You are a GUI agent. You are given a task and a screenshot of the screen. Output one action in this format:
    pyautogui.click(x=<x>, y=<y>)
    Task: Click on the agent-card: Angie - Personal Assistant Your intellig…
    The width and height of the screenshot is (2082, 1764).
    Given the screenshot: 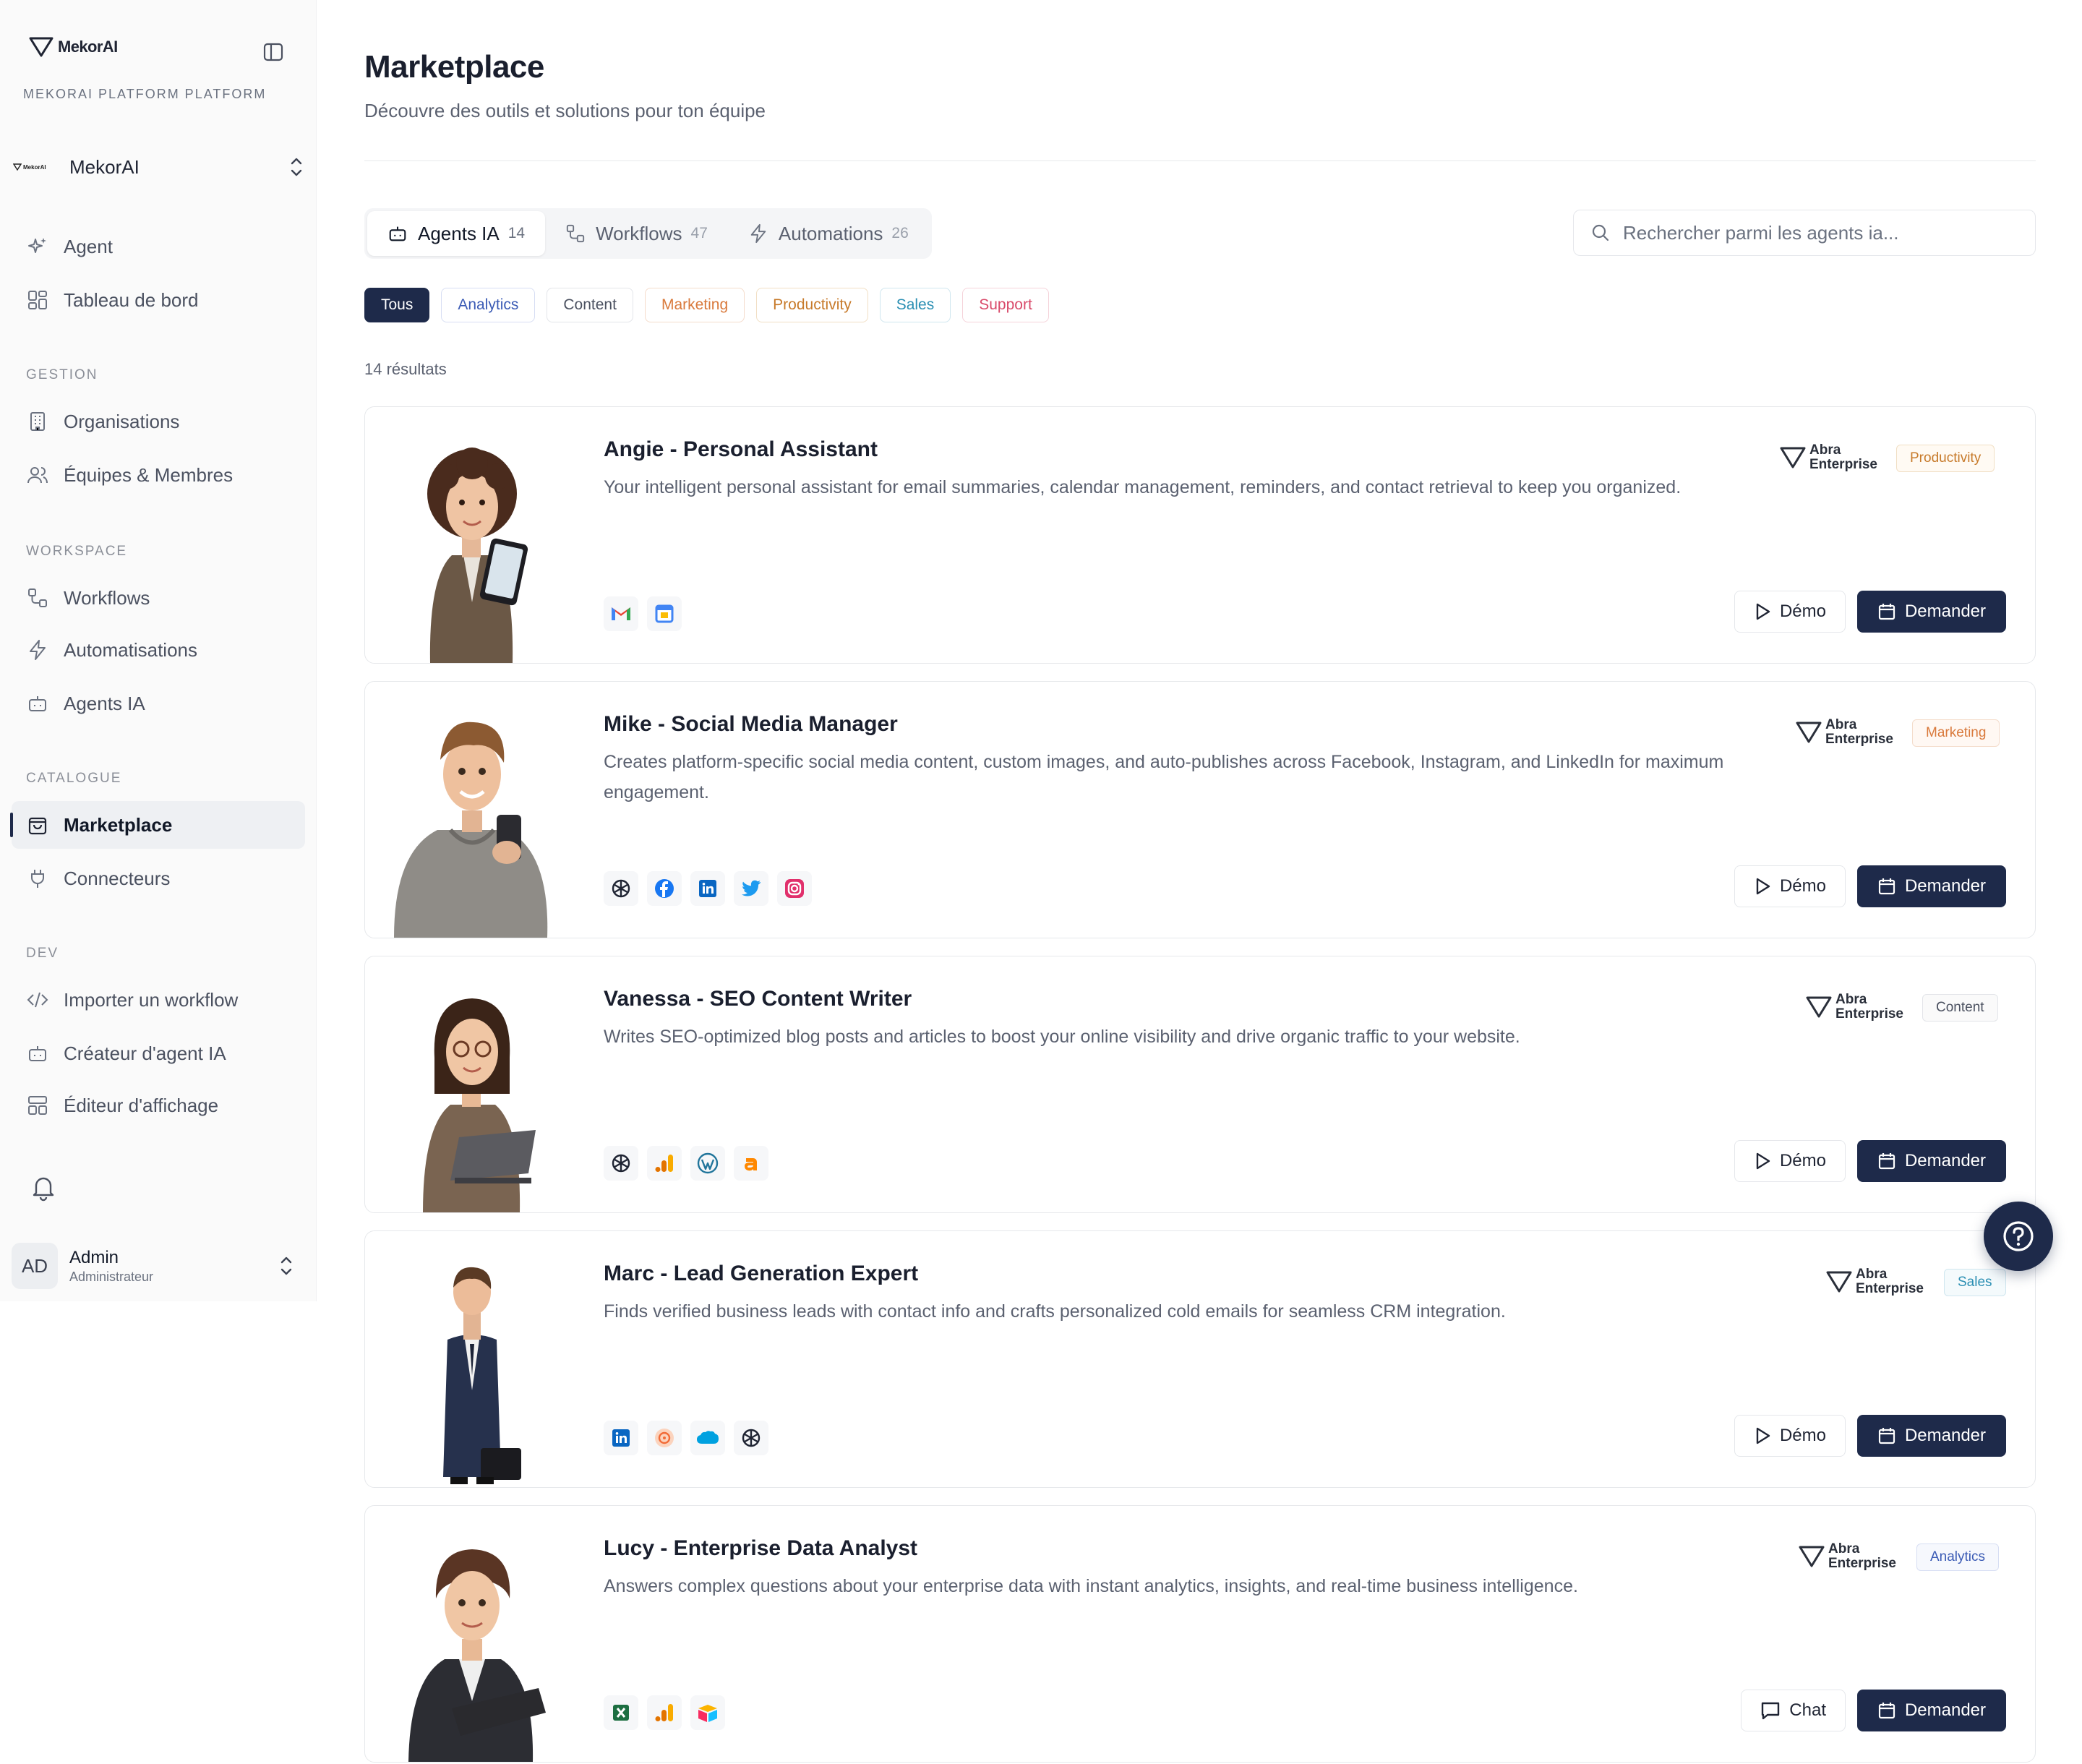 What is the action you would take?
    pyautogui.click(x=1200, y=535)
    